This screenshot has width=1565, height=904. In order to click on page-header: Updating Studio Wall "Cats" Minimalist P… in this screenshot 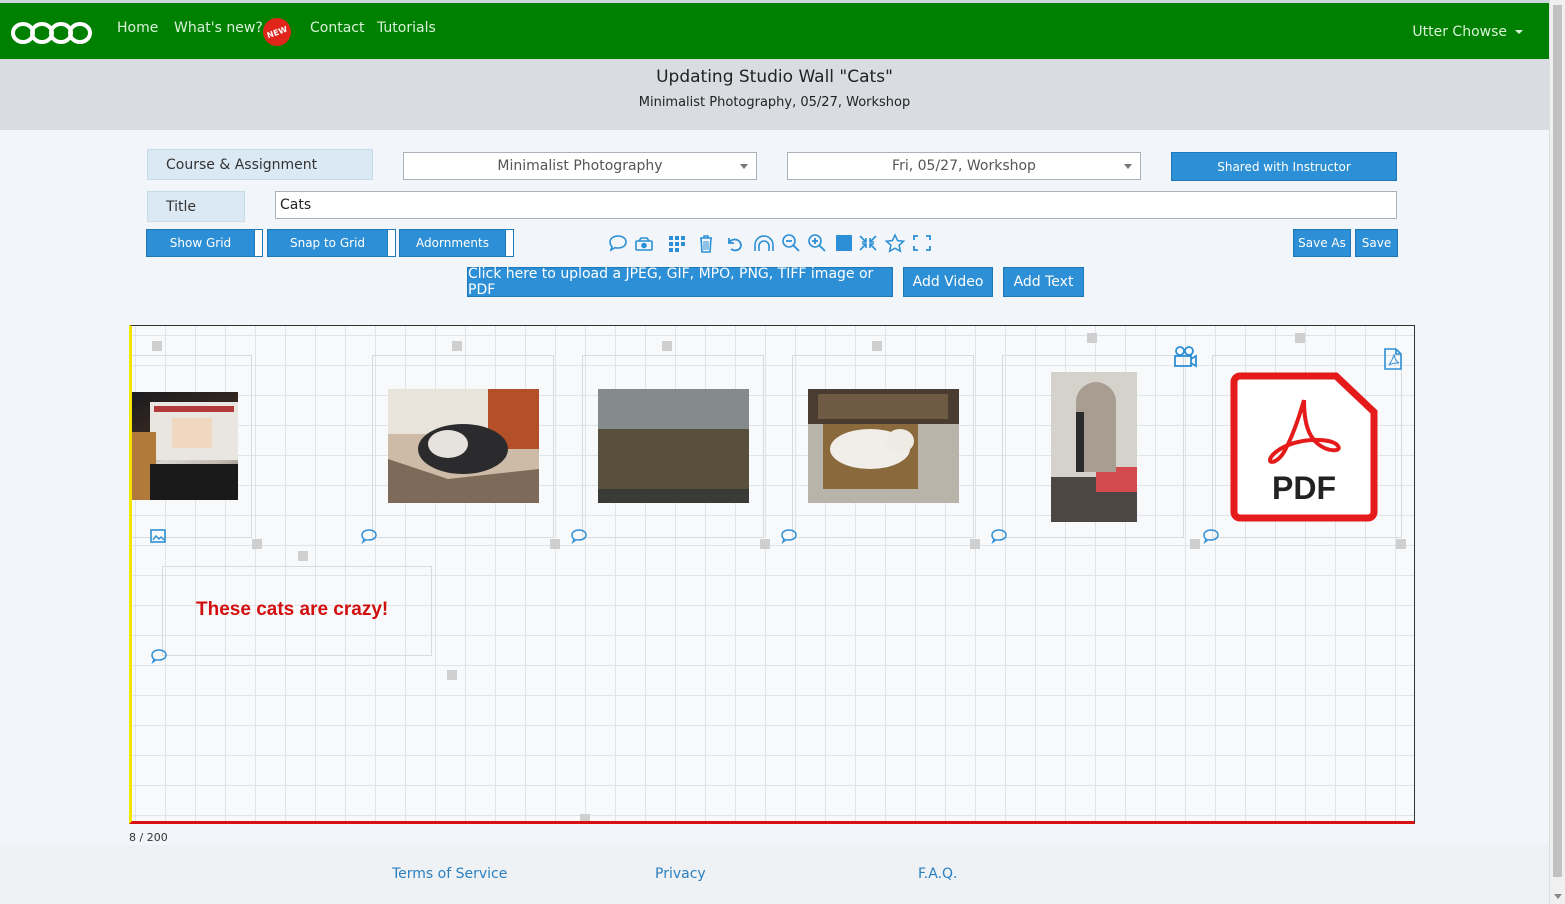, I will do `click(774, 94)`.